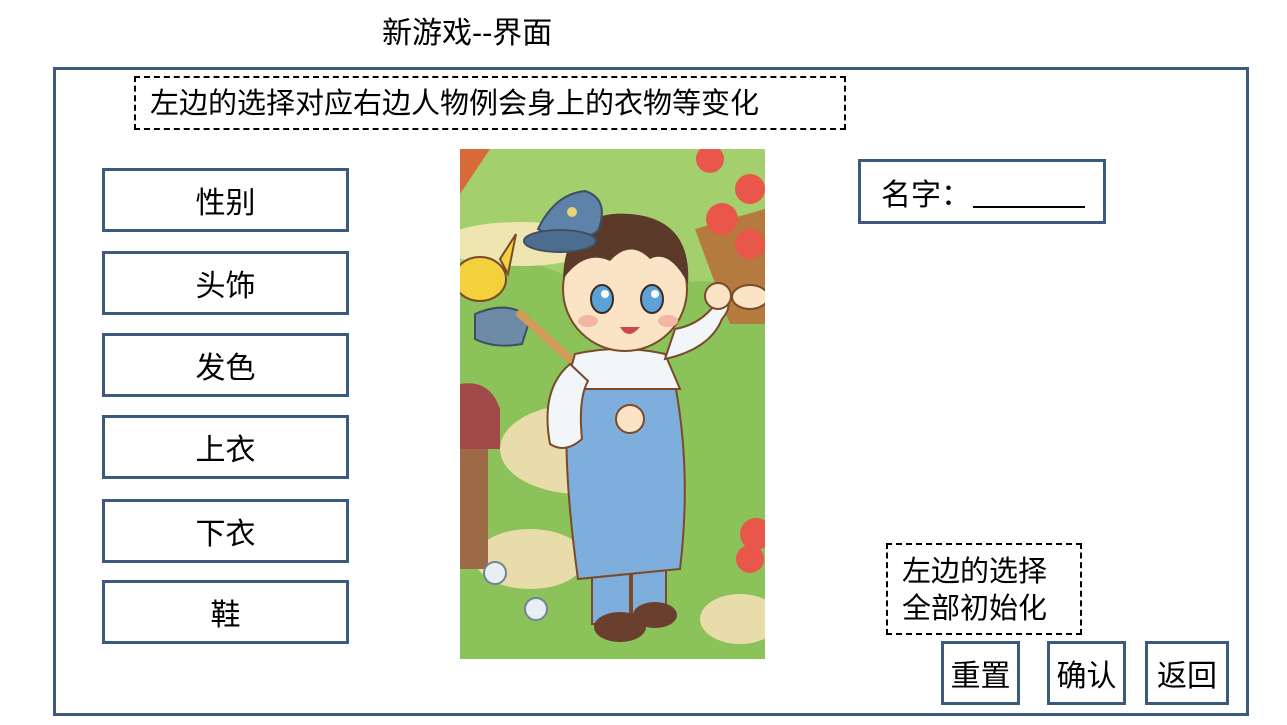  Describe the element at coordinates (1086, 673) in the screenshot. I see `confirm-button: 确认` at that location.